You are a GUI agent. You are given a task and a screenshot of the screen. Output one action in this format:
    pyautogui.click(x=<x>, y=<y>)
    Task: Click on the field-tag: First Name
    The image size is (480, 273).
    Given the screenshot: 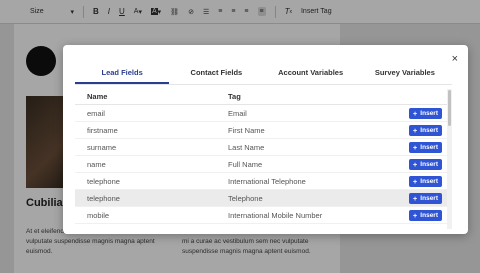 What is the action you would take?
    pyautogui.click(x=246, y=130)
    